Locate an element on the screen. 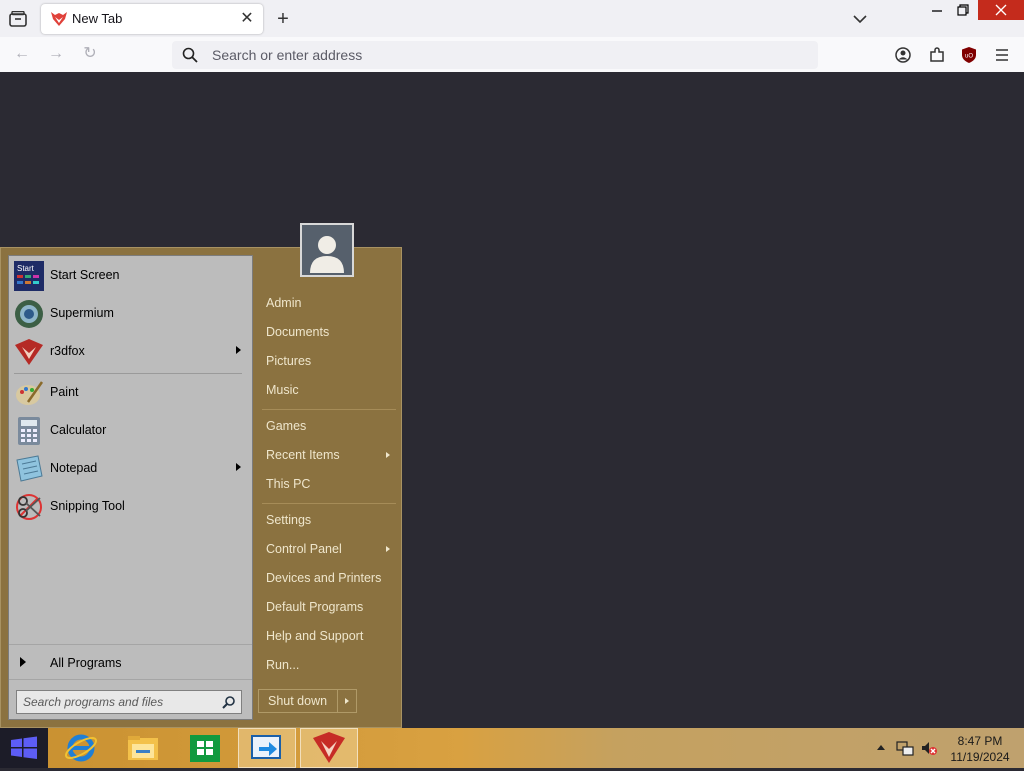 Image resolution: width=1024 pixels, height=771 pixels. link-label: Documents is located at coordinates (298, 332).